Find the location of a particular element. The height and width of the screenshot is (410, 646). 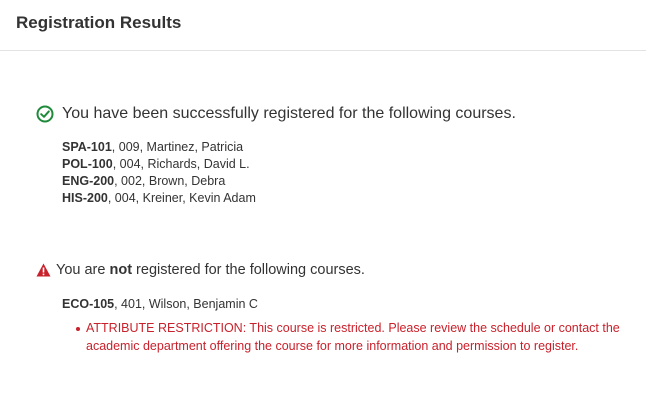

check-circle-icon is located at coordinates (45, 114).